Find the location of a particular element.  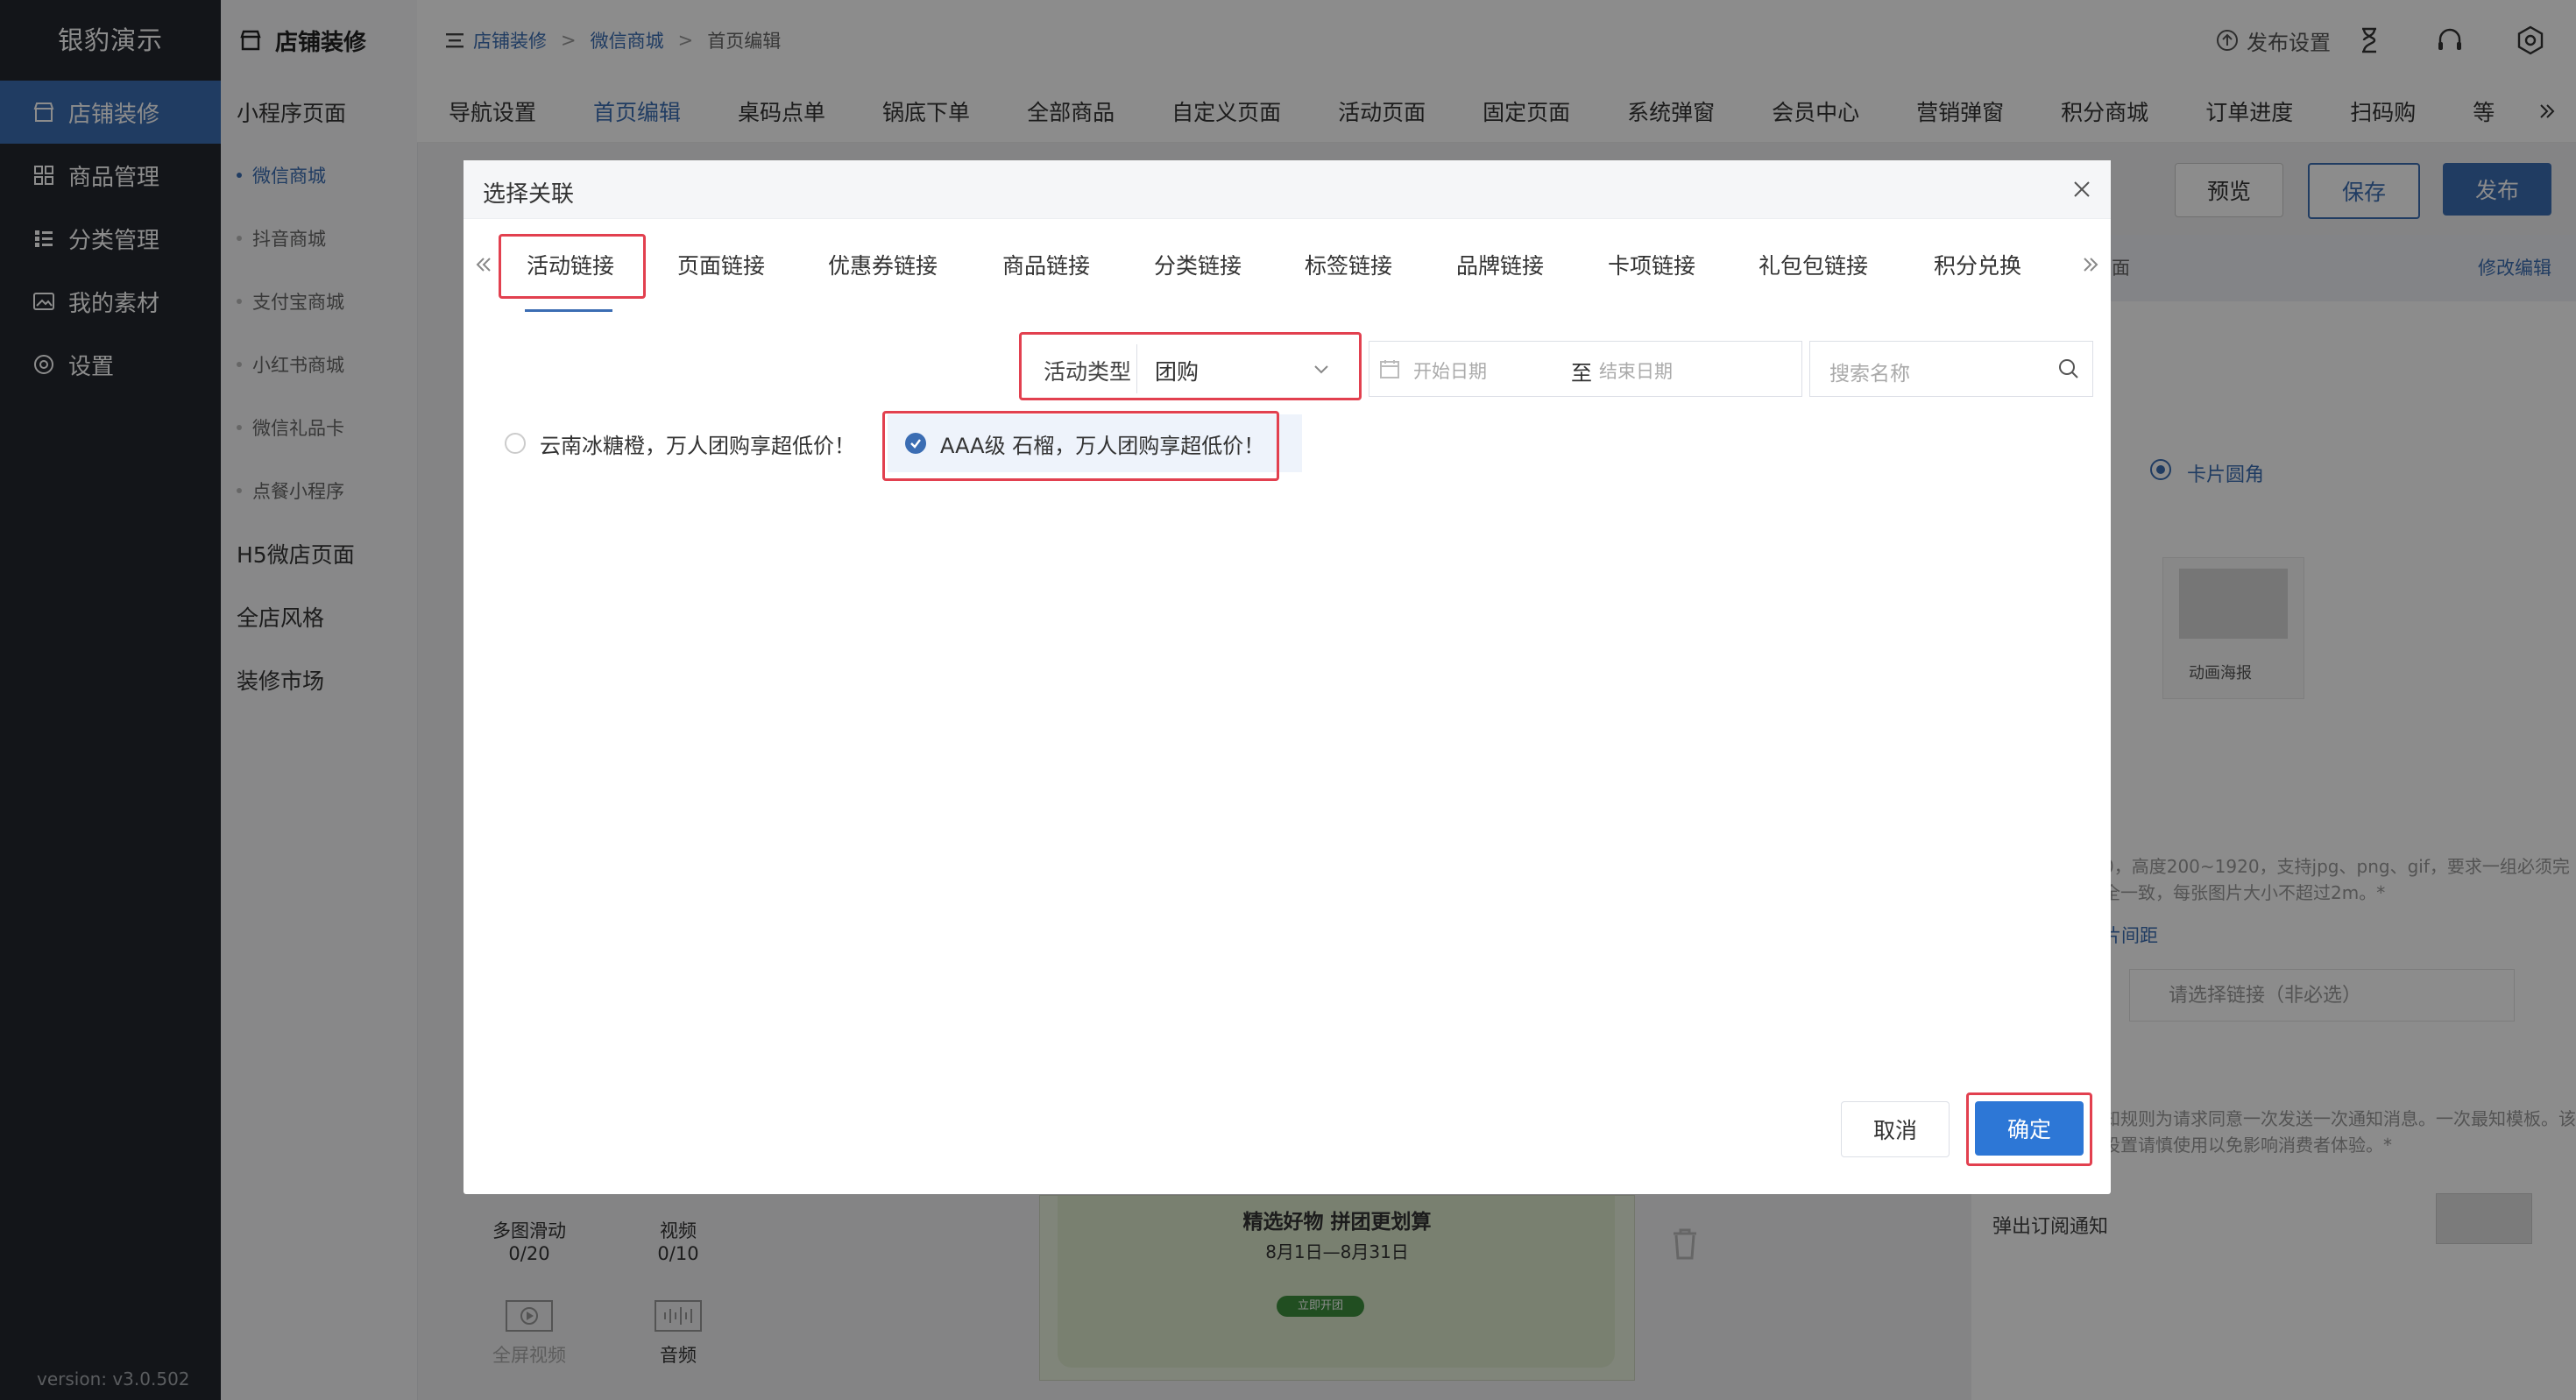

search-placeholder: 搜索名称 is located at coordinates (1869, 374).